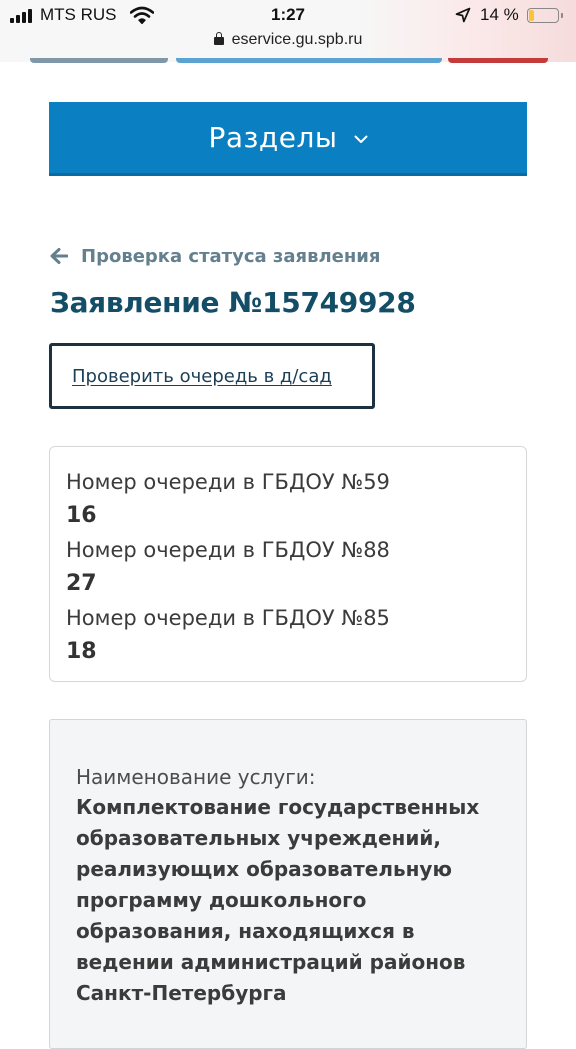 The width and height of the screenshot is (576, 1049). What do you see at coordinates (81, 515) in the screenshot?
I see `queue-entry-value: 16` at bounding box center [81, 515].